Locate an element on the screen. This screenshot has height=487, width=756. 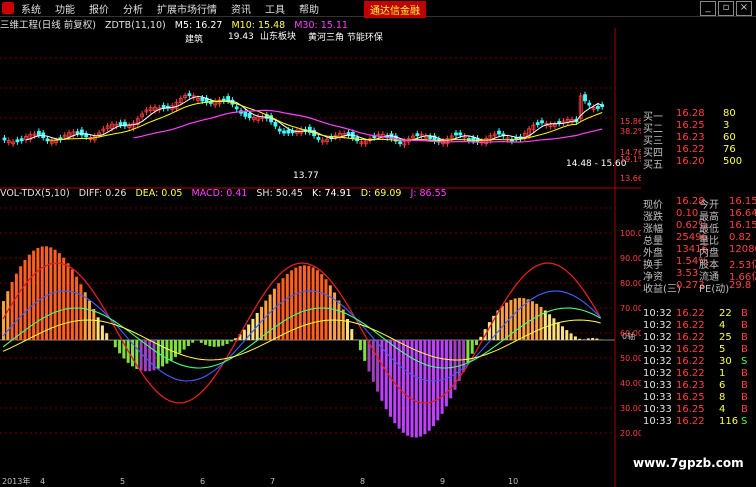
quote-row: 涨幅 0.62% 最低 16.15 is located at coordinates (698, 227).